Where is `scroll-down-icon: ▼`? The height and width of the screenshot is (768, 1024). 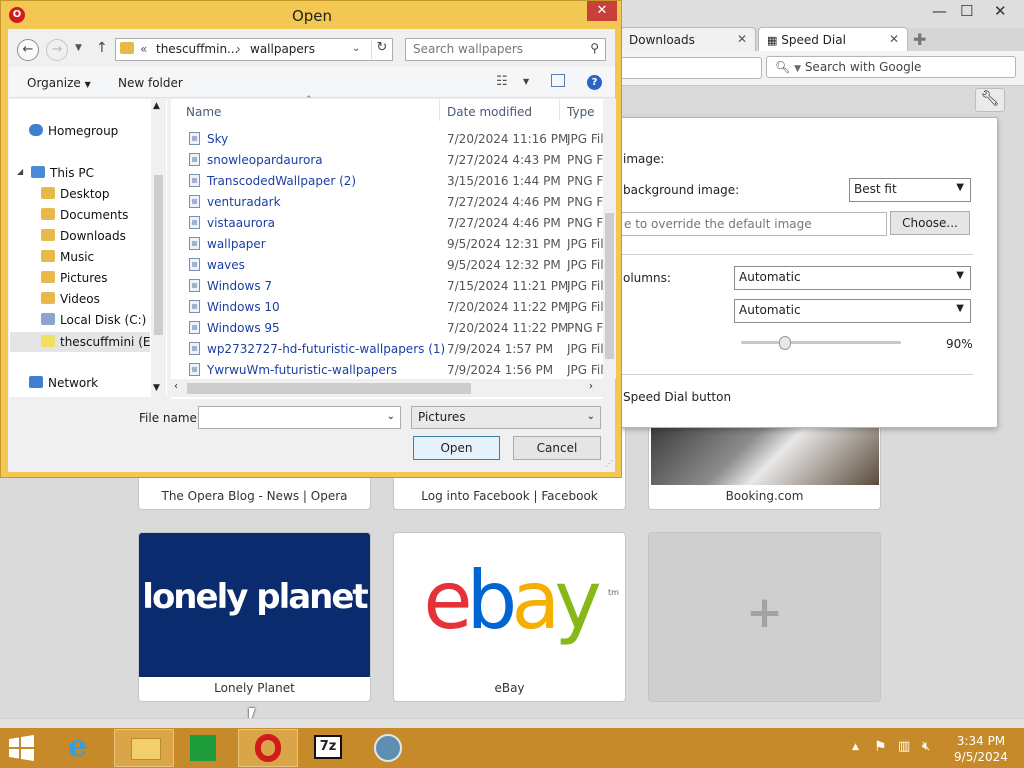
scroll-down-icon: ▼ is located at coordinates (156, 388).